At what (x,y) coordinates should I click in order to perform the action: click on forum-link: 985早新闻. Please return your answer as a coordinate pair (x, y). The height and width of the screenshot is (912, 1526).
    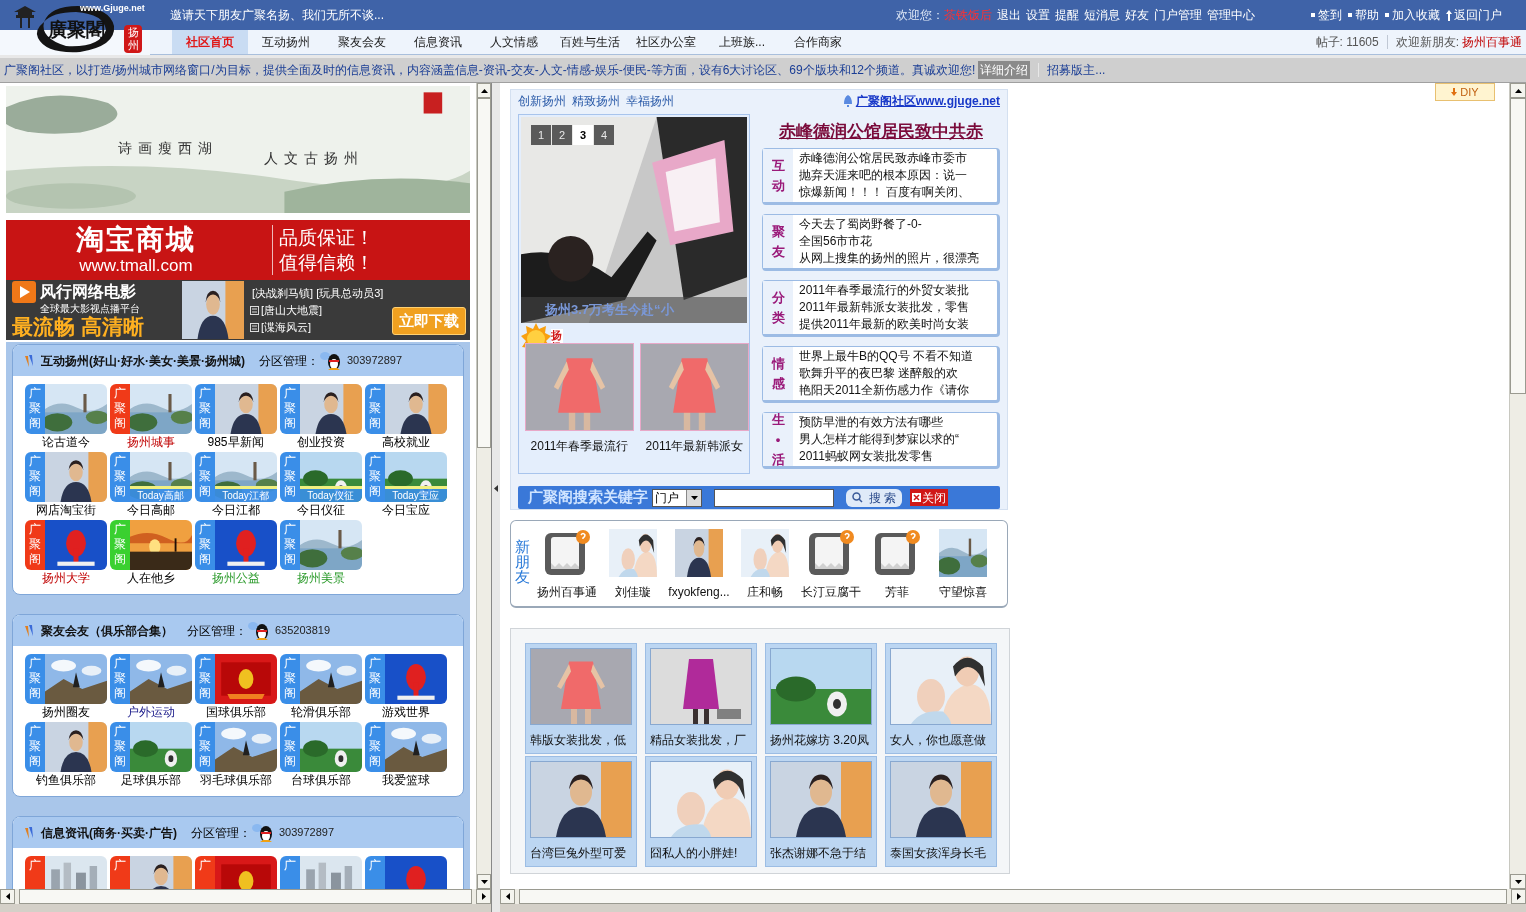
    Looking at the image, I should click on (235, 442).